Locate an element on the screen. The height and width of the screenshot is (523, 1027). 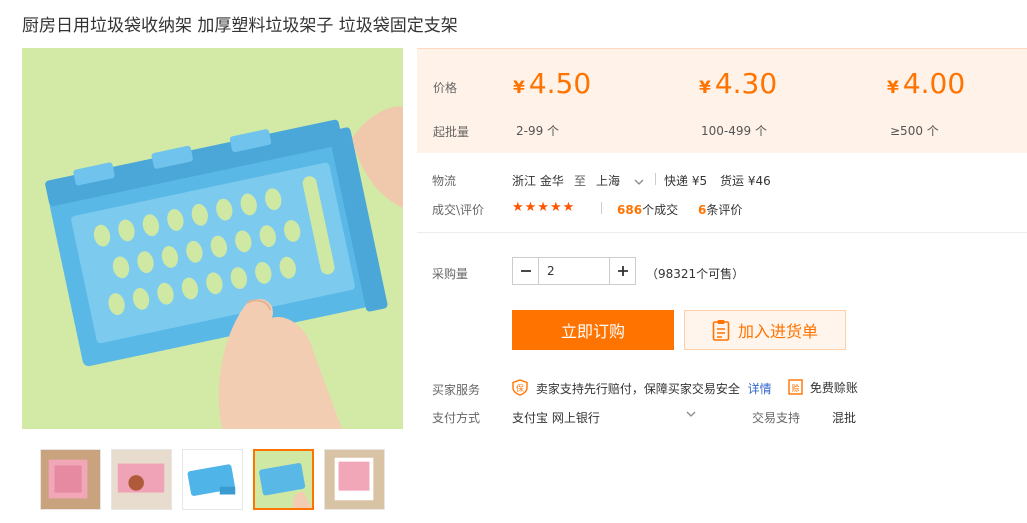
payment-label: 支付方式 is located at coordinates (456, 418).